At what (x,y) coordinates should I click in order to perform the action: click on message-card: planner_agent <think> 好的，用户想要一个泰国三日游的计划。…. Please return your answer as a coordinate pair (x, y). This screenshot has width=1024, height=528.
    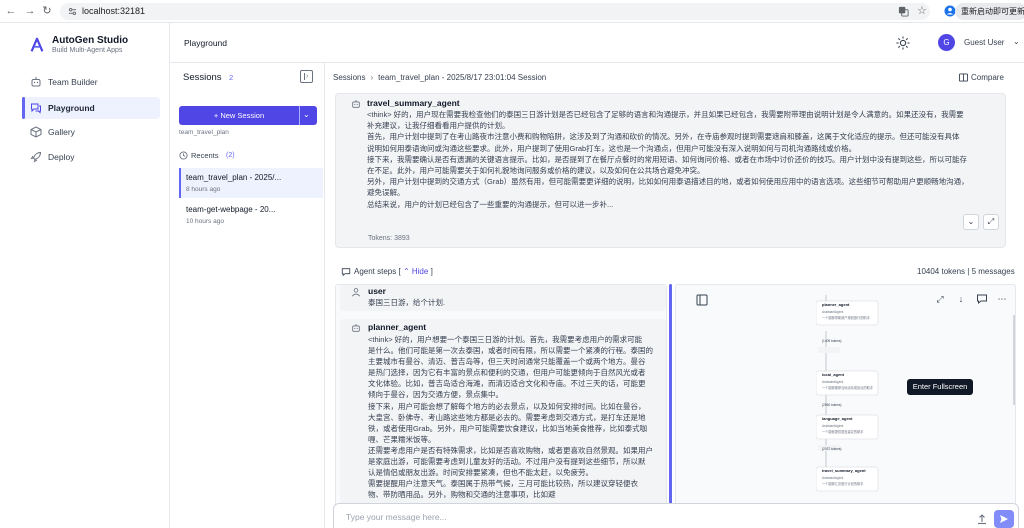
    Looking at the image, I should click on (503, 414).